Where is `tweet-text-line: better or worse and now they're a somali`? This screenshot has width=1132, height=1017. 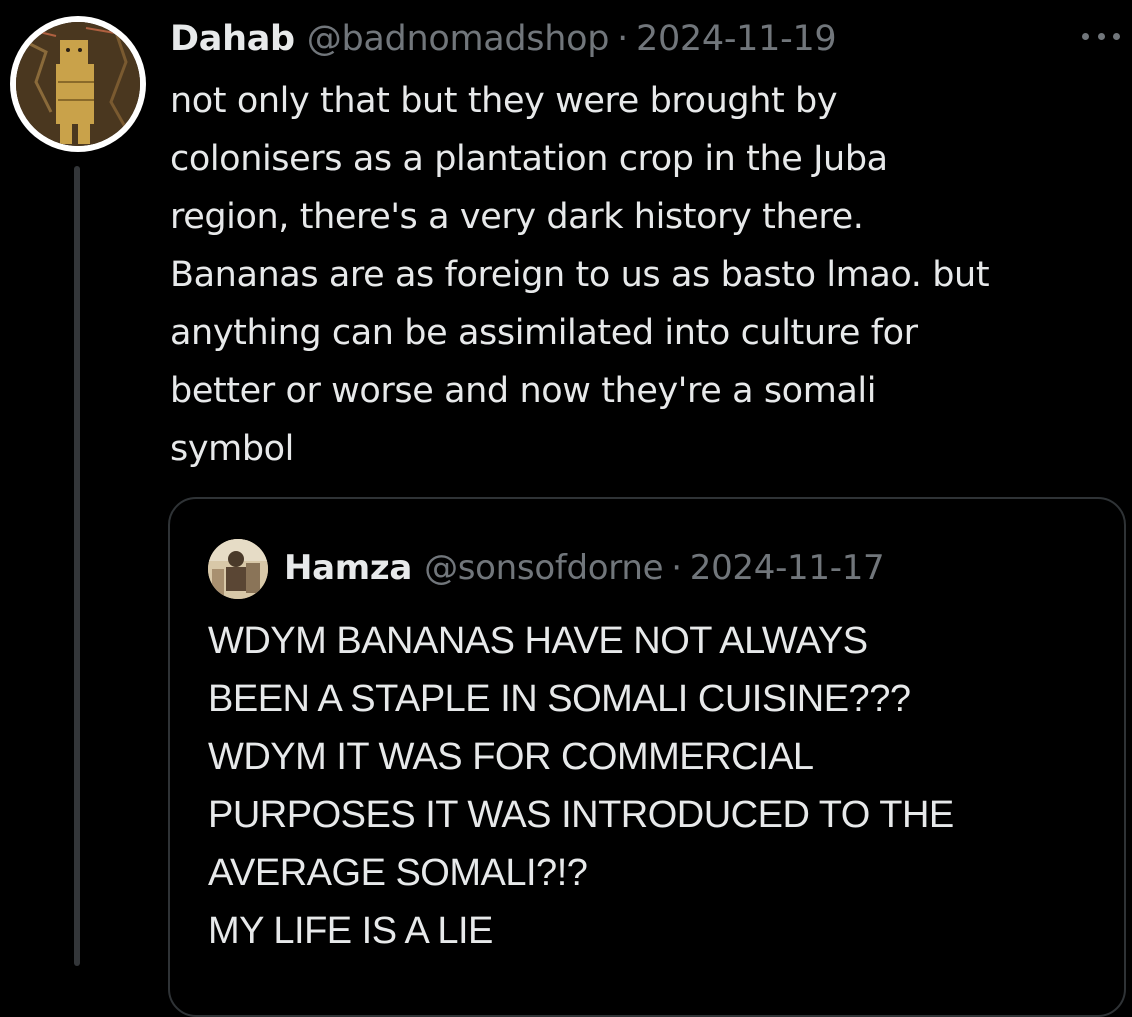
tweet-text-line: better or worse and now they're a somali is located at coordinates (523, 391).